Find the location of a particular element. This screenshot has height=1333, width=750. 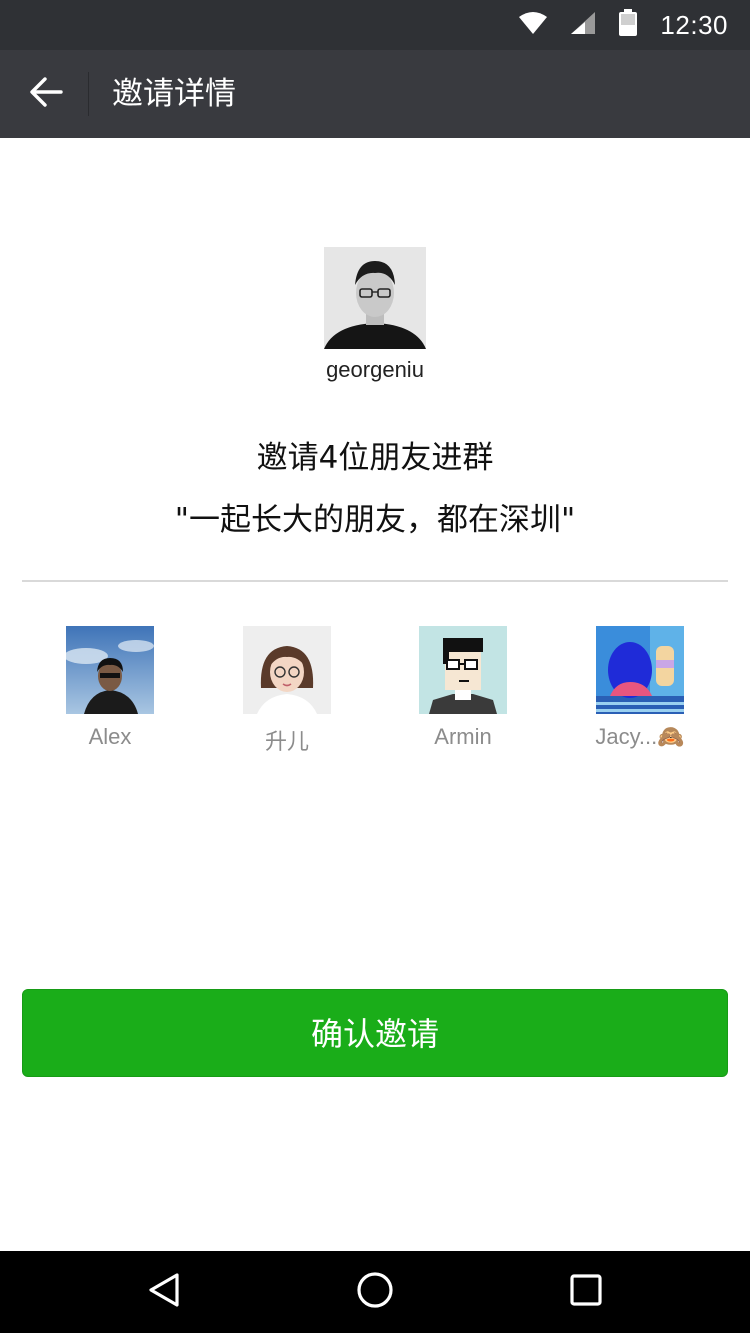

wifi-icon is located at coordinates (533, 25).